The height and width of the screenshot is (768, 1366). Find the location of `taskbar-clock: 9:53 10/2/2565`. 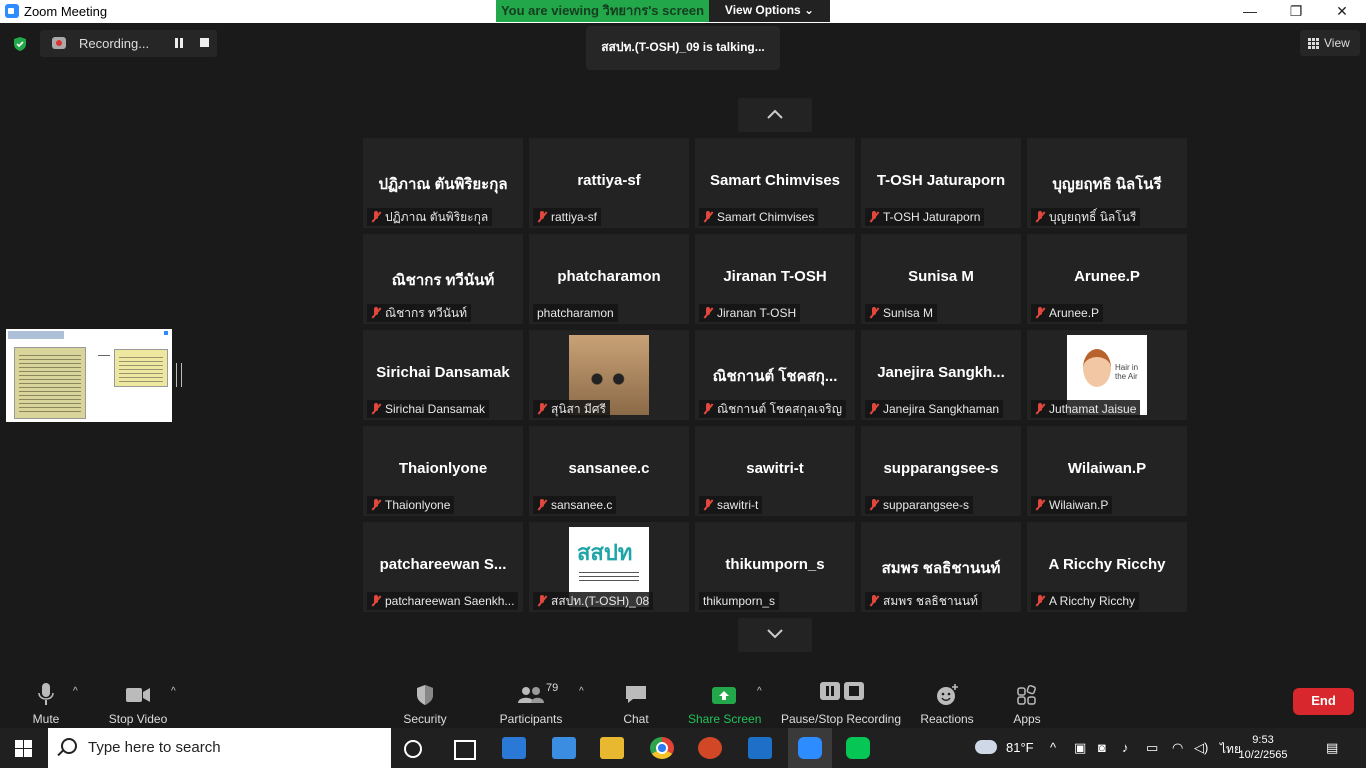

taskbar-clock: 9:53 10/2/2565 is located at coordinates (1263, 748).